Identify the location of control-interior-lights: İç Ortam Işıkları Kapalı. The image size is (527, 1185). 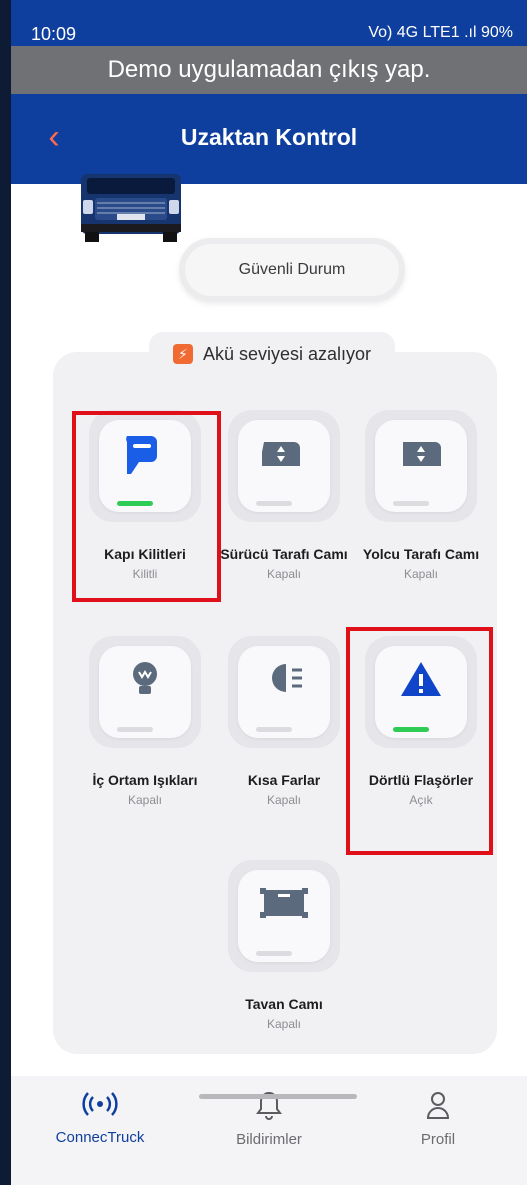
(145, 721).